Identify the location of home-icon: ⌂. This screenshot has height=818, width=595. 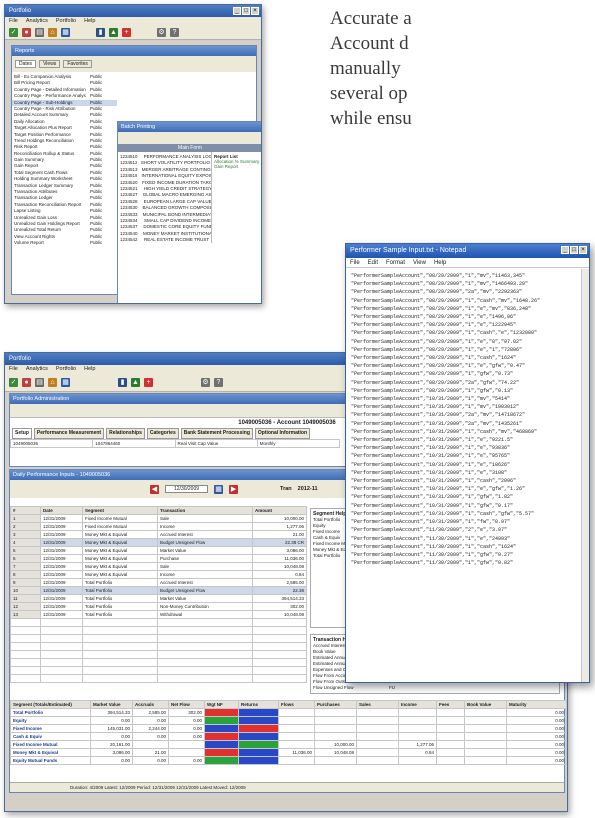
(52, 32).